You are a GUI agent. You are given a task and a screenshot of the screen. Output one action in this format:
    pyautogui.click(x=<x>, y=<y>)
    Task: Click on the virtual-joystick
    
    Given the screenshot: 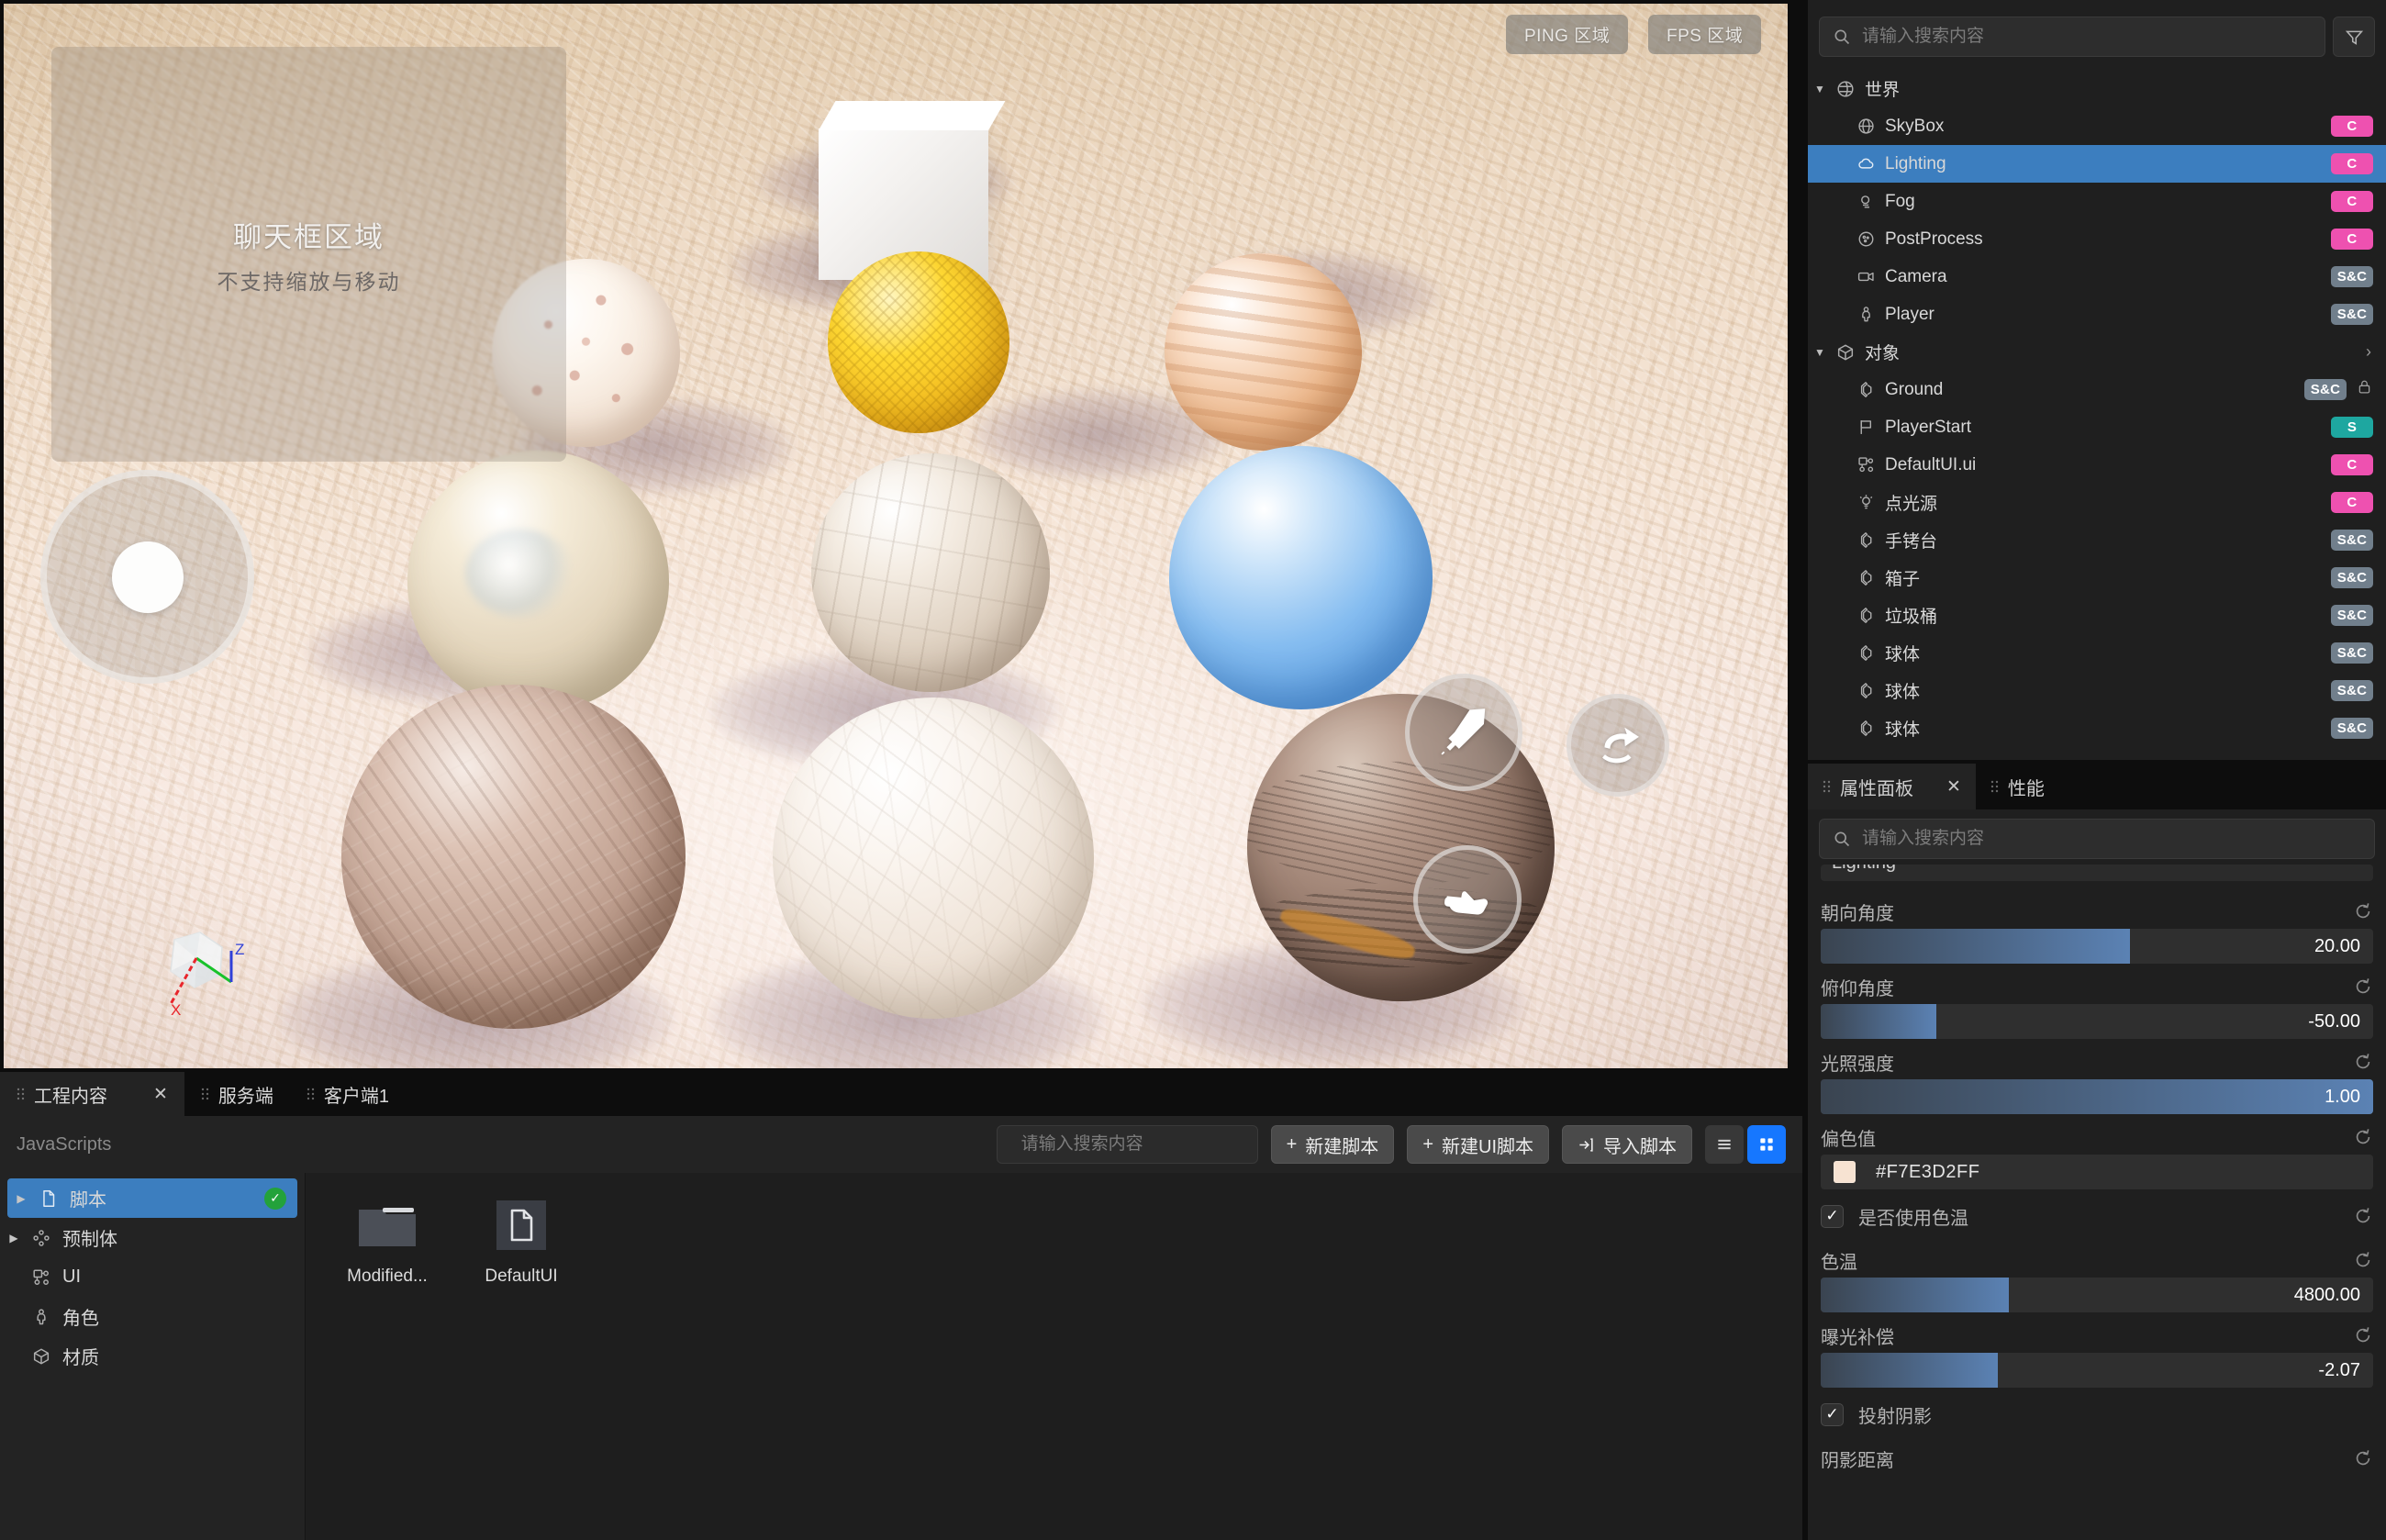 What is the action you would take?
    pyautogui.click(x=147, y=577)
    